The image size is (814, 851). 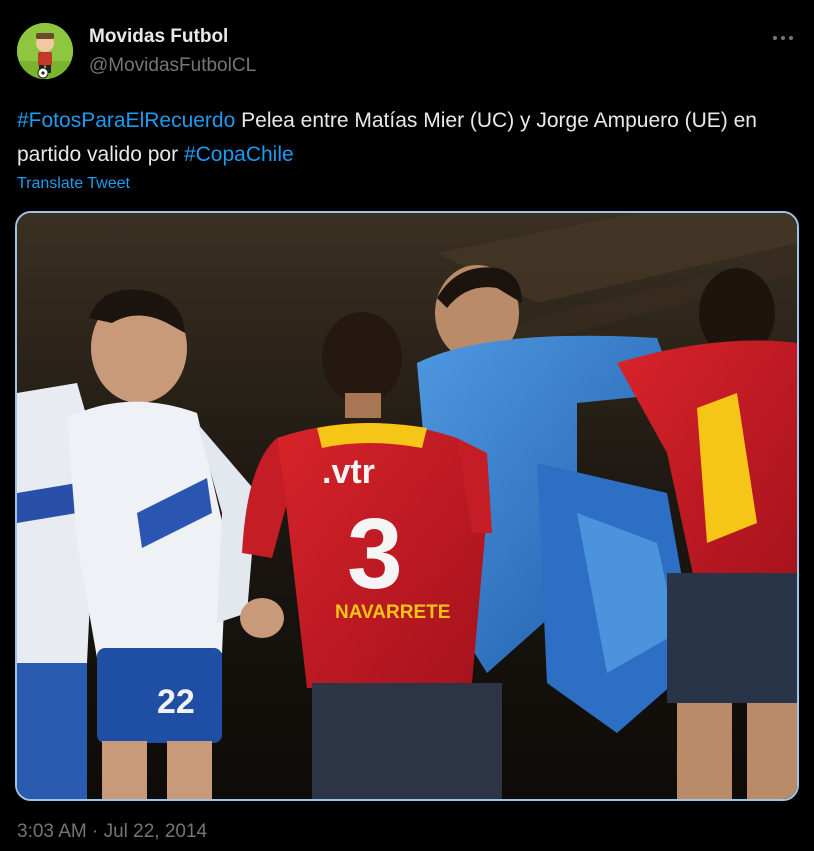 I want to click on avatar, so click(x=45, y=51).